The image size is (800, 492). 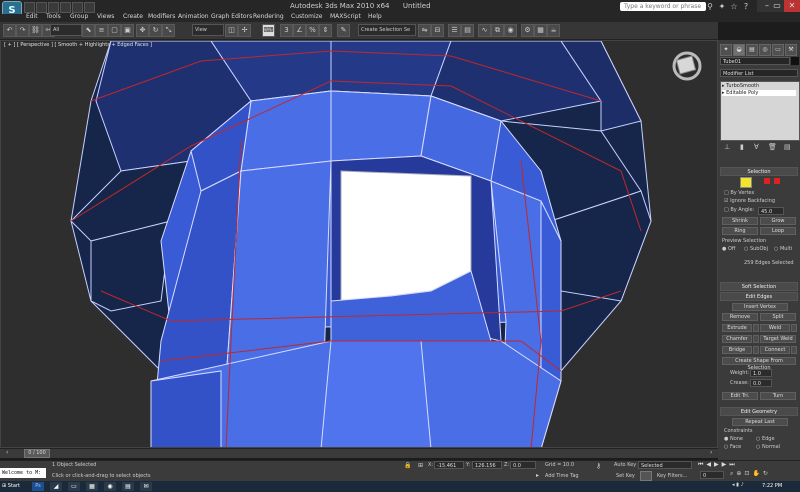 What do you see at coordinates (718, 464) in the screenshot?
I see `play-icon: ▶` at bounding box center [718, 464].